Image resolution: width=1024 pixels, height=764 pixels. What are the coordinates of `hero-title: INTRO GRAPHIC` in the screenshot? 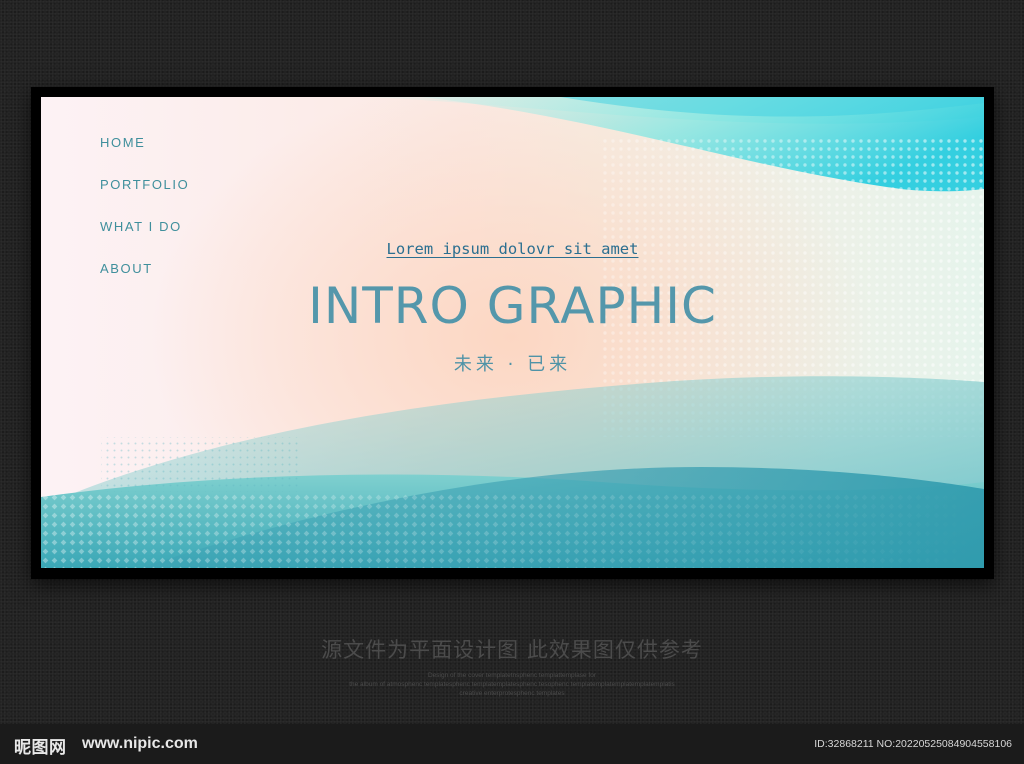 It's located at (512, 306).